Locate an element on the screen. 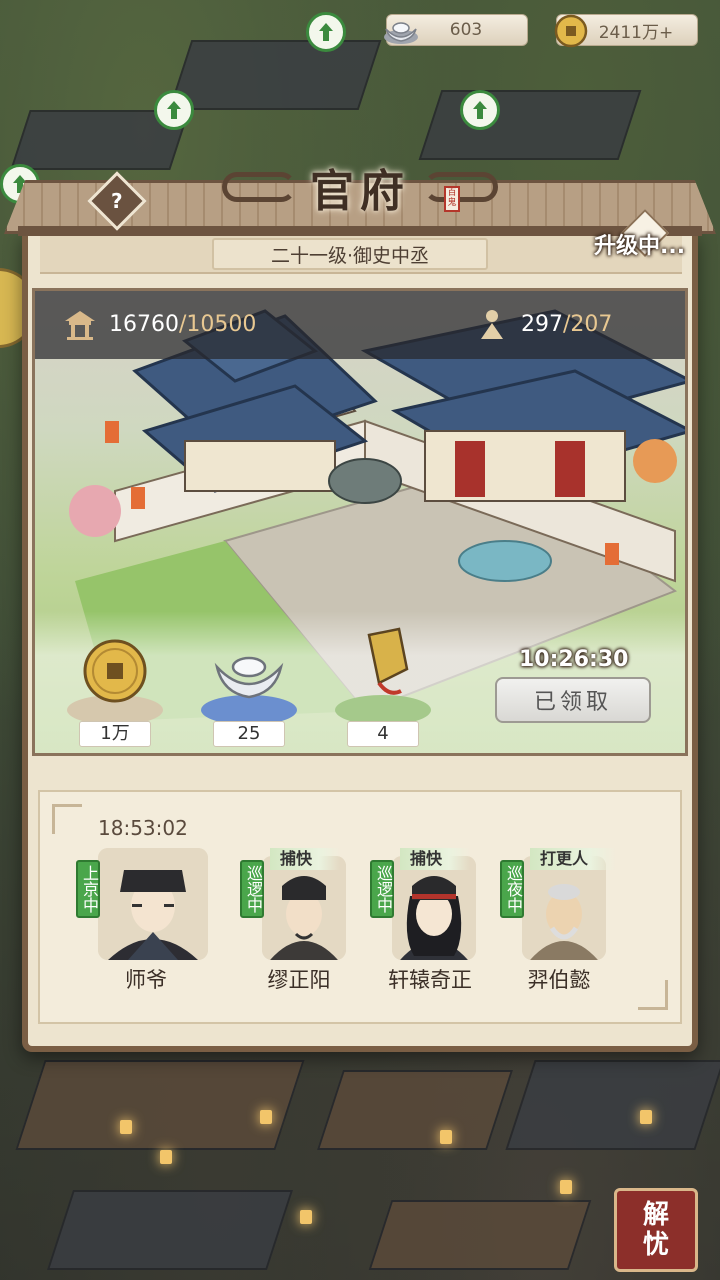 The width and height of the screenshot is (720, 1280). reward-coin: 1万 is located at coordinates (115, 693).